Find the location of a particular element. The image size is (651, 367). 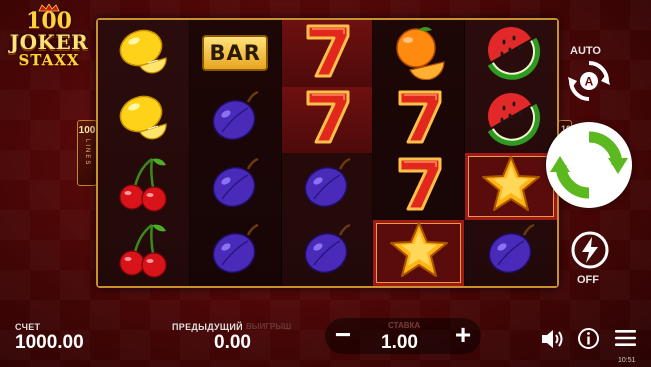

lightning-icon is located at coordinates (590, 250).